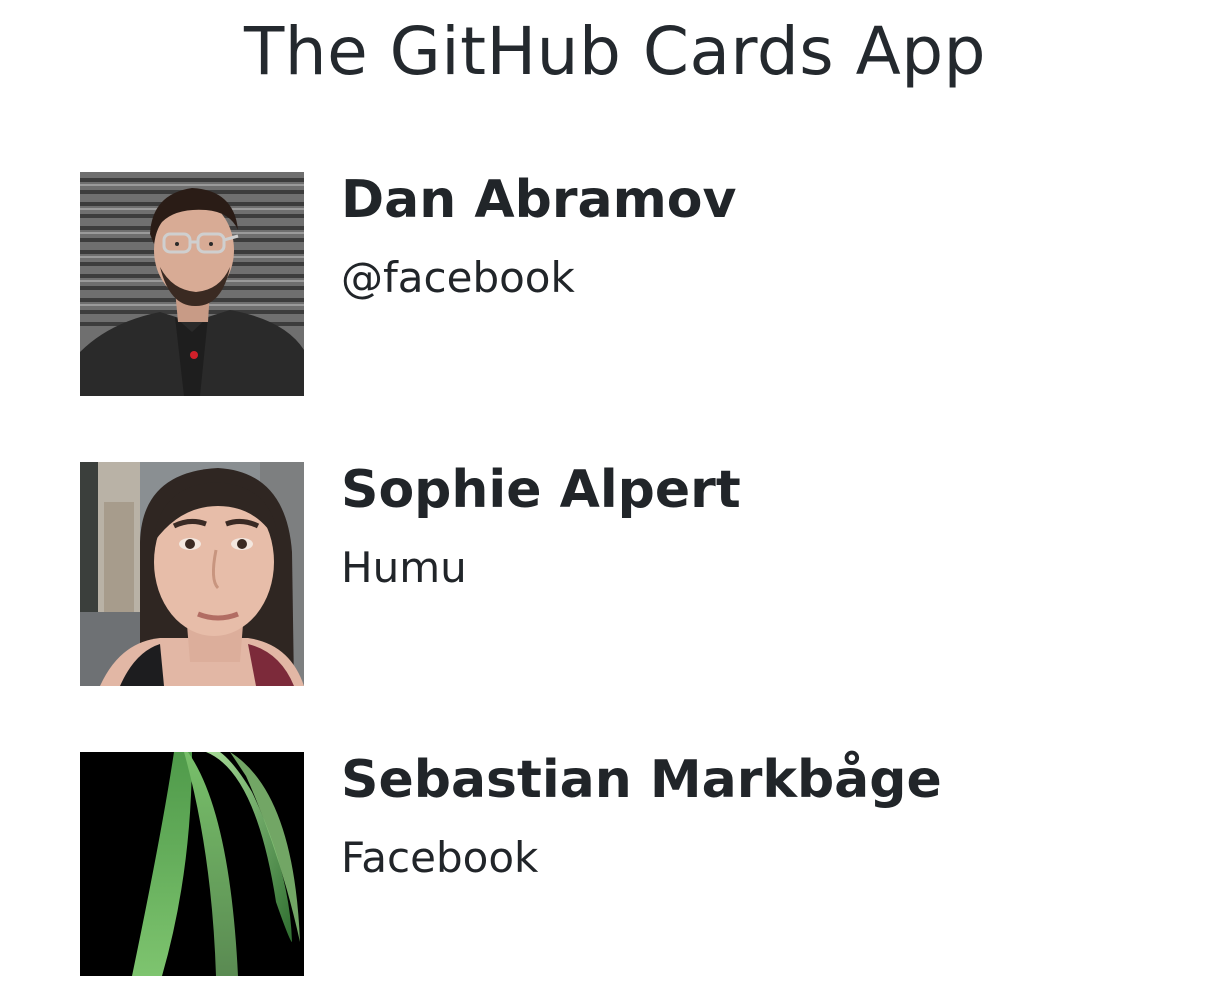 Image resolution: width=1206 pixels, height=1006 pixels. What do you see at coordinates (404, 567) in the screenshot?
I see `profile-company: Humu` at bounding box center [404, 567].